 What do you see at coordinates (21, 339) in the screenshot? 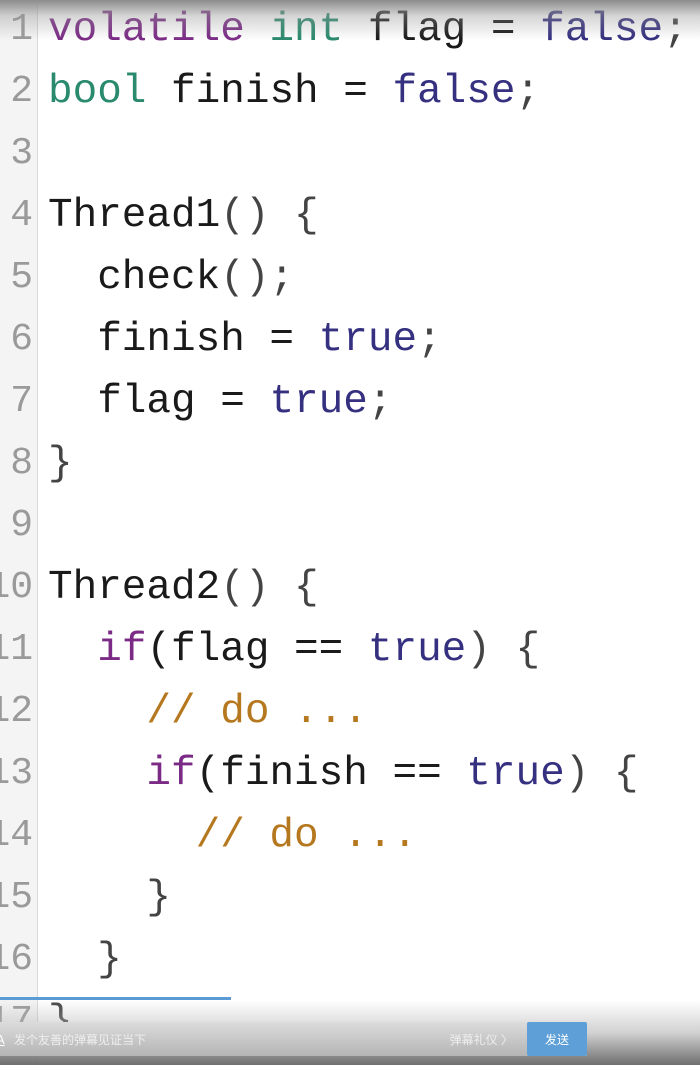
I see `line-number: 6` at bounding box center [21, 339].